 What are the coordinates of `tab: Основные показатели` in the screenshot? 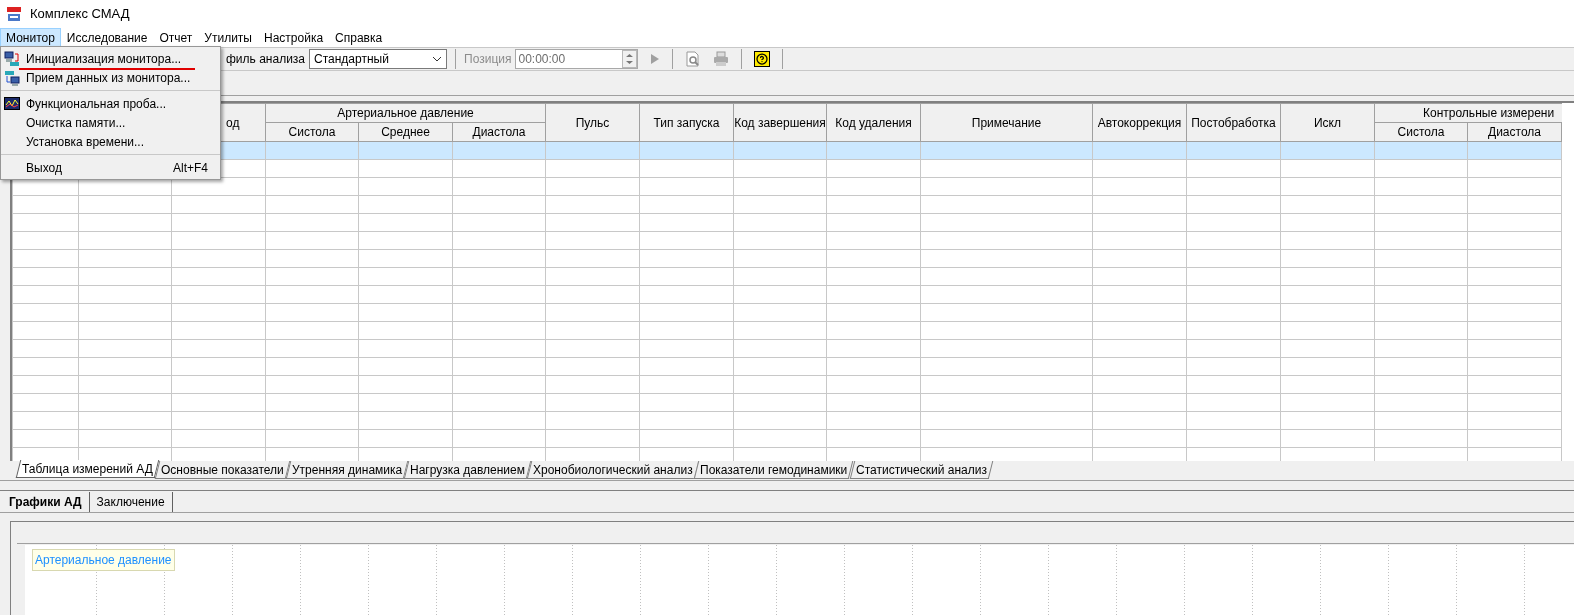 It's located at (222, 470).